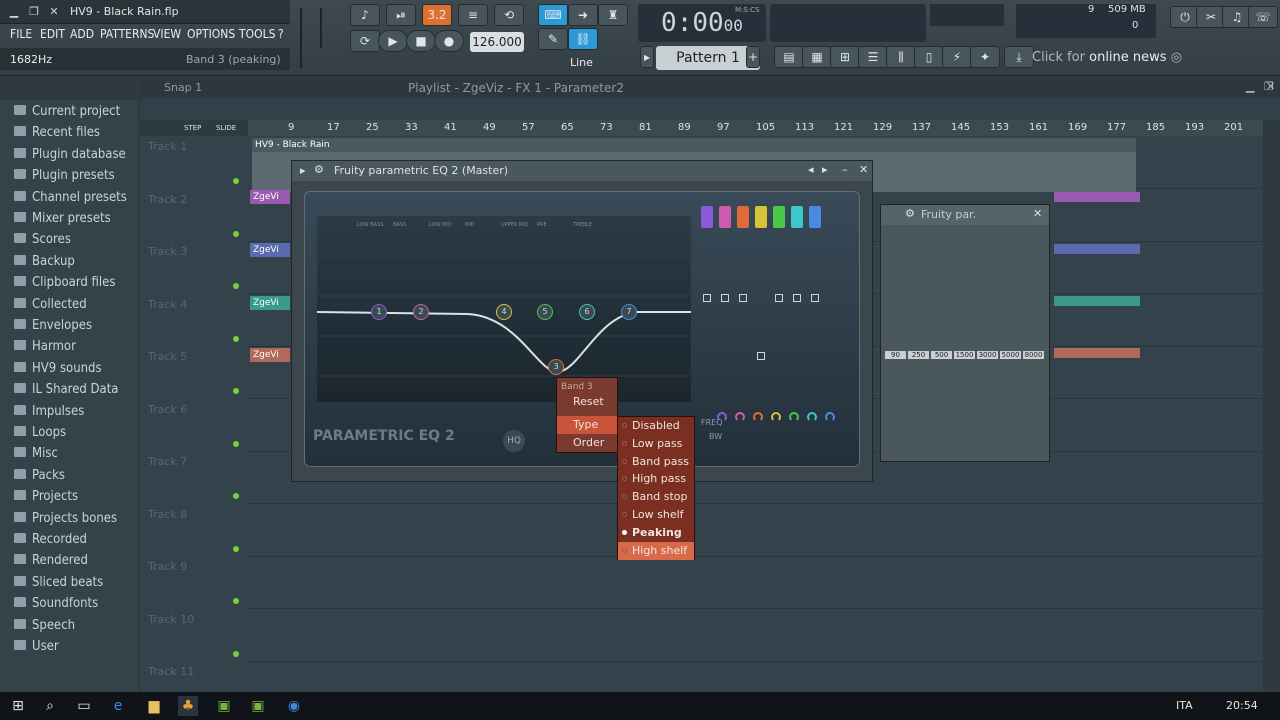 The height and width of the screenshot is (720, 1280). Describe the element at coordinates (656, 497) in the screenshot. I see `type-option: Band stop` at that location.